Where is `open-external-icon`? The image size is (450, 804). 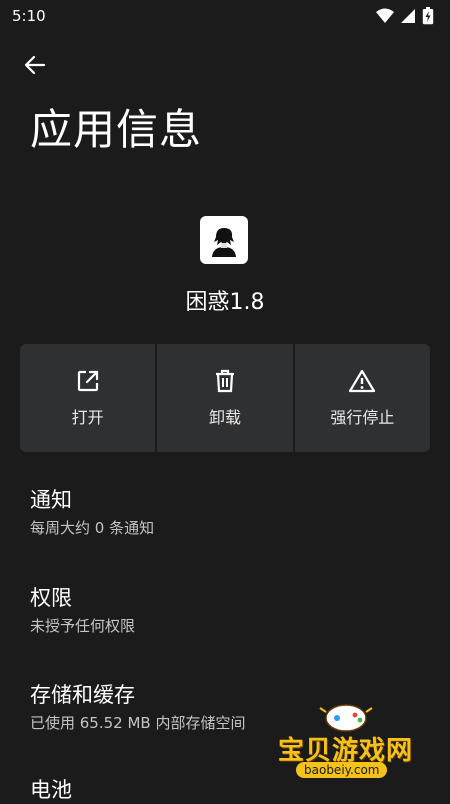
open-external-icon is located at coordinates (87, 381).